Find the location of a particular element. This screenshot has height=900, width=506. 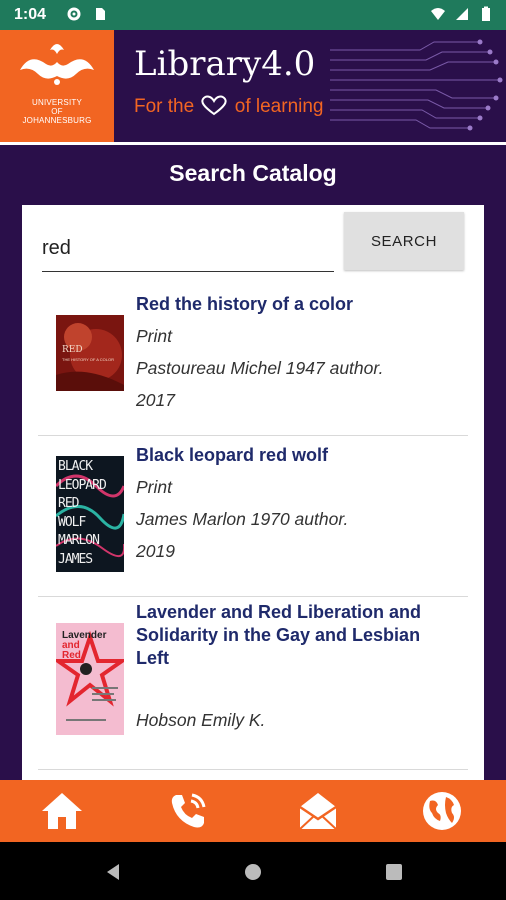

search-button: SEARCH is located at coordinates (404, 241).